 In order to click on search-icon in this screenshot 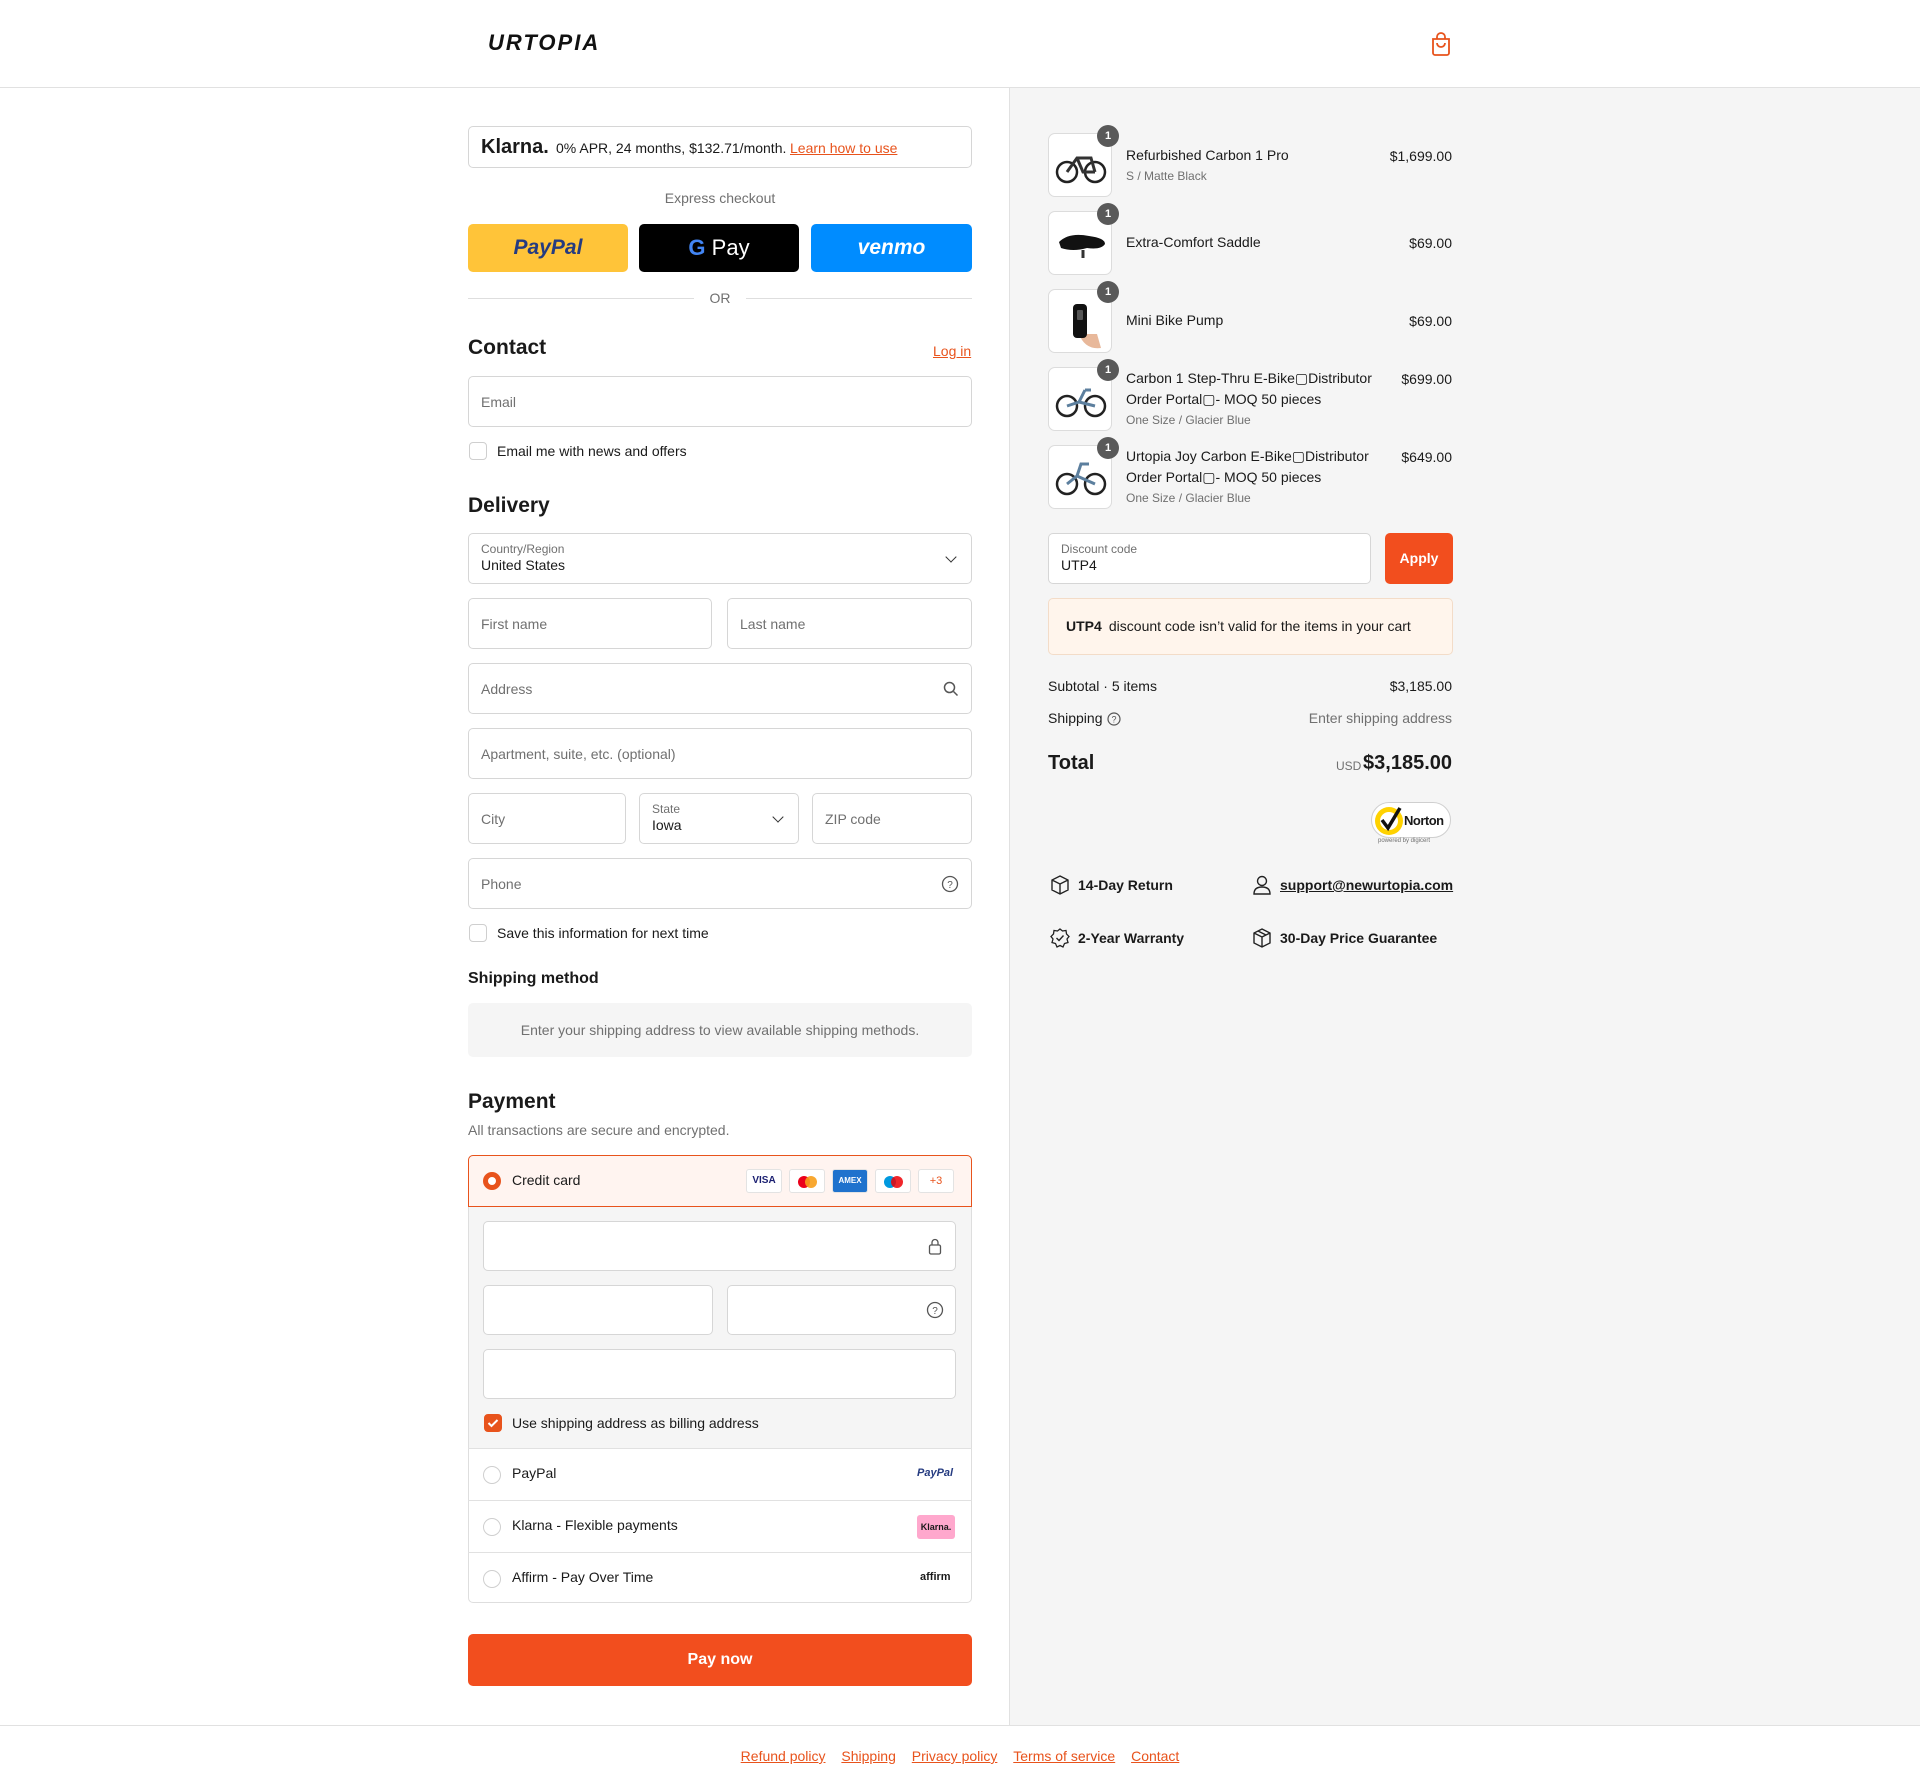, I will do `click(951, 689)`.